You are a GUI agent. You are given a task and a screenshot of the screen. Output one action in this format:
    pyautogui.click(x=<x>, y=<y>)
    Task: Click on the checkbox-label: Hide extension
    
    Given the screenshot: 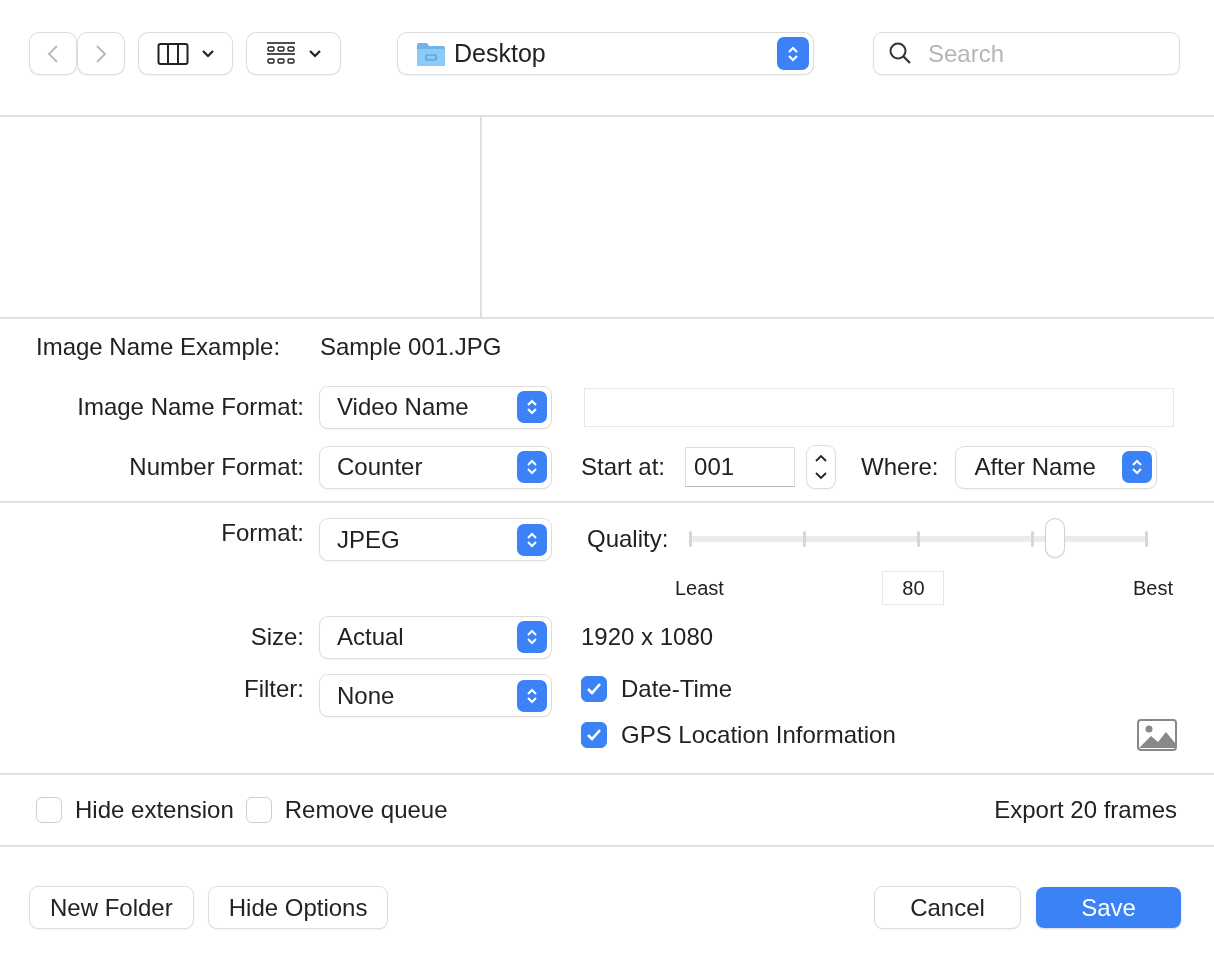 What is the action you would take?
    pyautogui.click(x=154, y=810)
    